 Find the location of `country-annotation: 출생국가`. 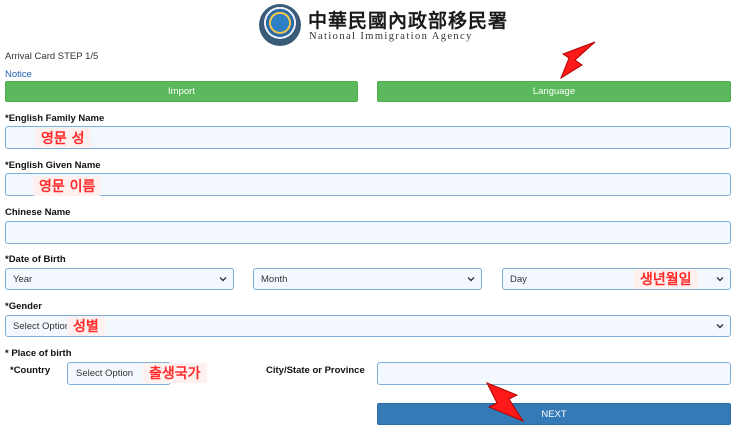

country-annotation: 출생국가 is located at coordinates (175, 373).